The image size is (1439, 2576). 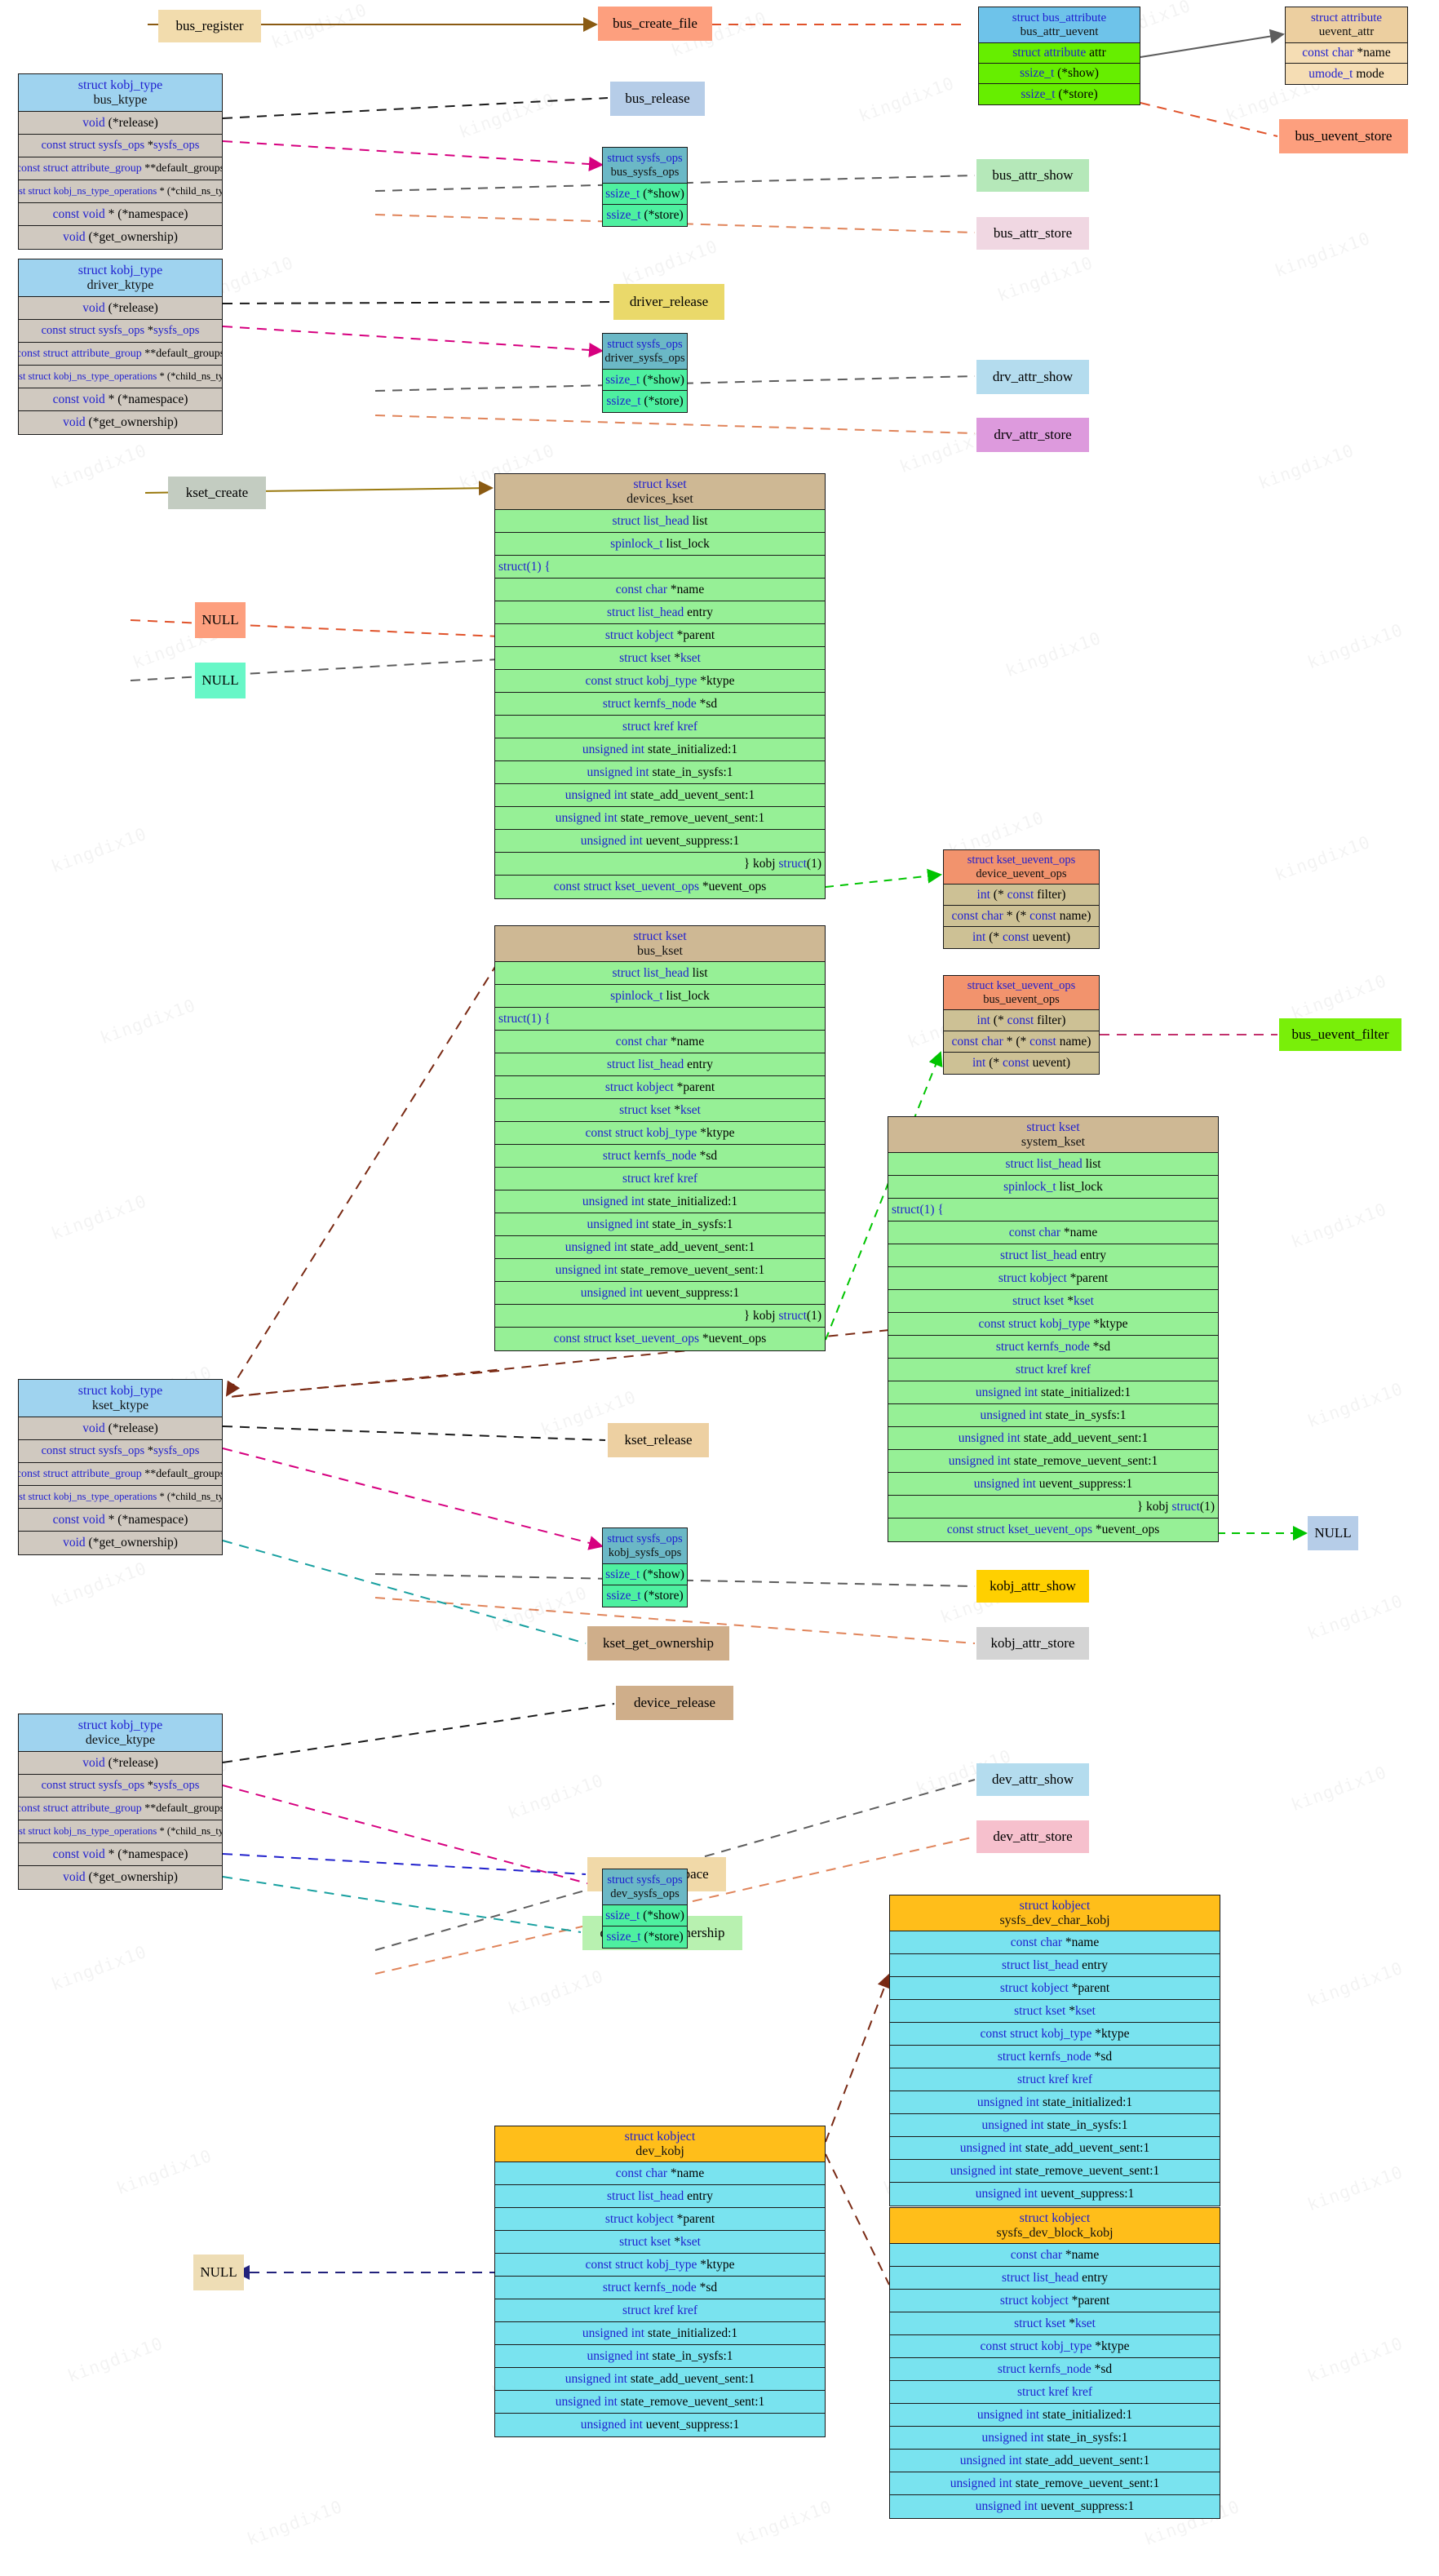 What do you see at coordinates (1032, 435) in the screenshot?
I see `node-drv-attr-store: drv_attr_store` at bounding box center [1032, 435].